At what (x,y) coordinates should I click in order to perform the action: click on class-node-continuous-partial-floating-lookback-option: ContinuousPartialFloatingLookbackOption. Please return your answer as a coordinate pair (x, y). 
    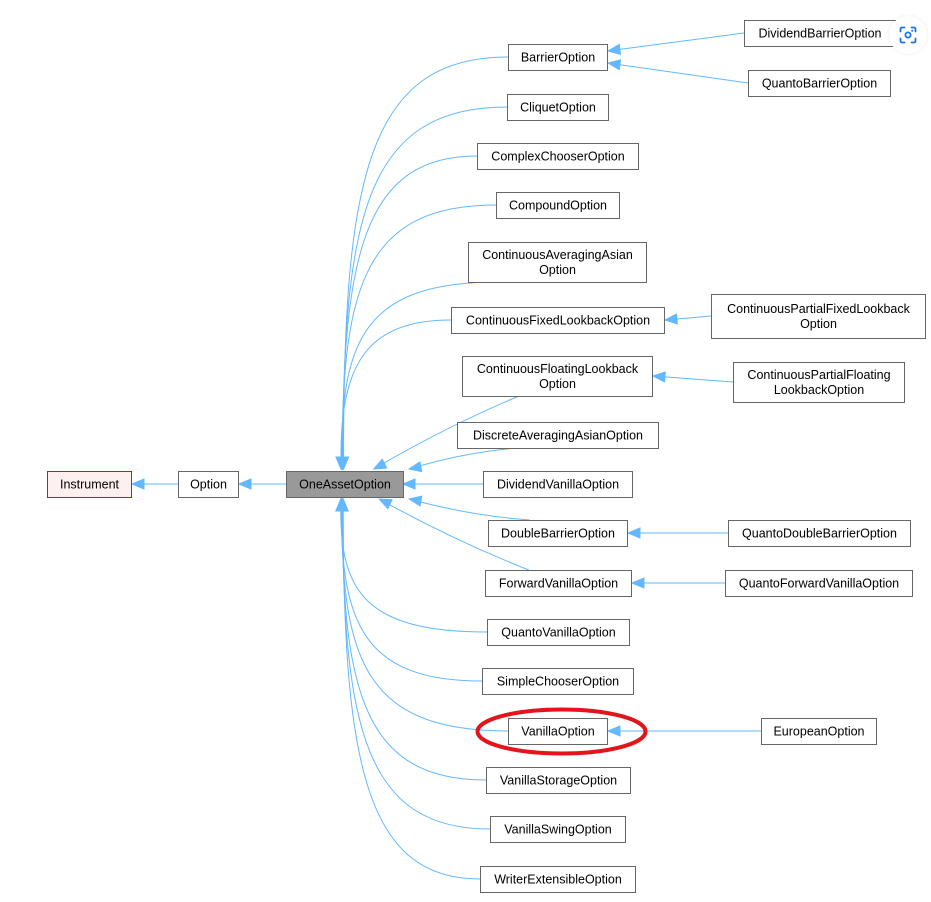
    Looking at the image, I should click on (819, 382).